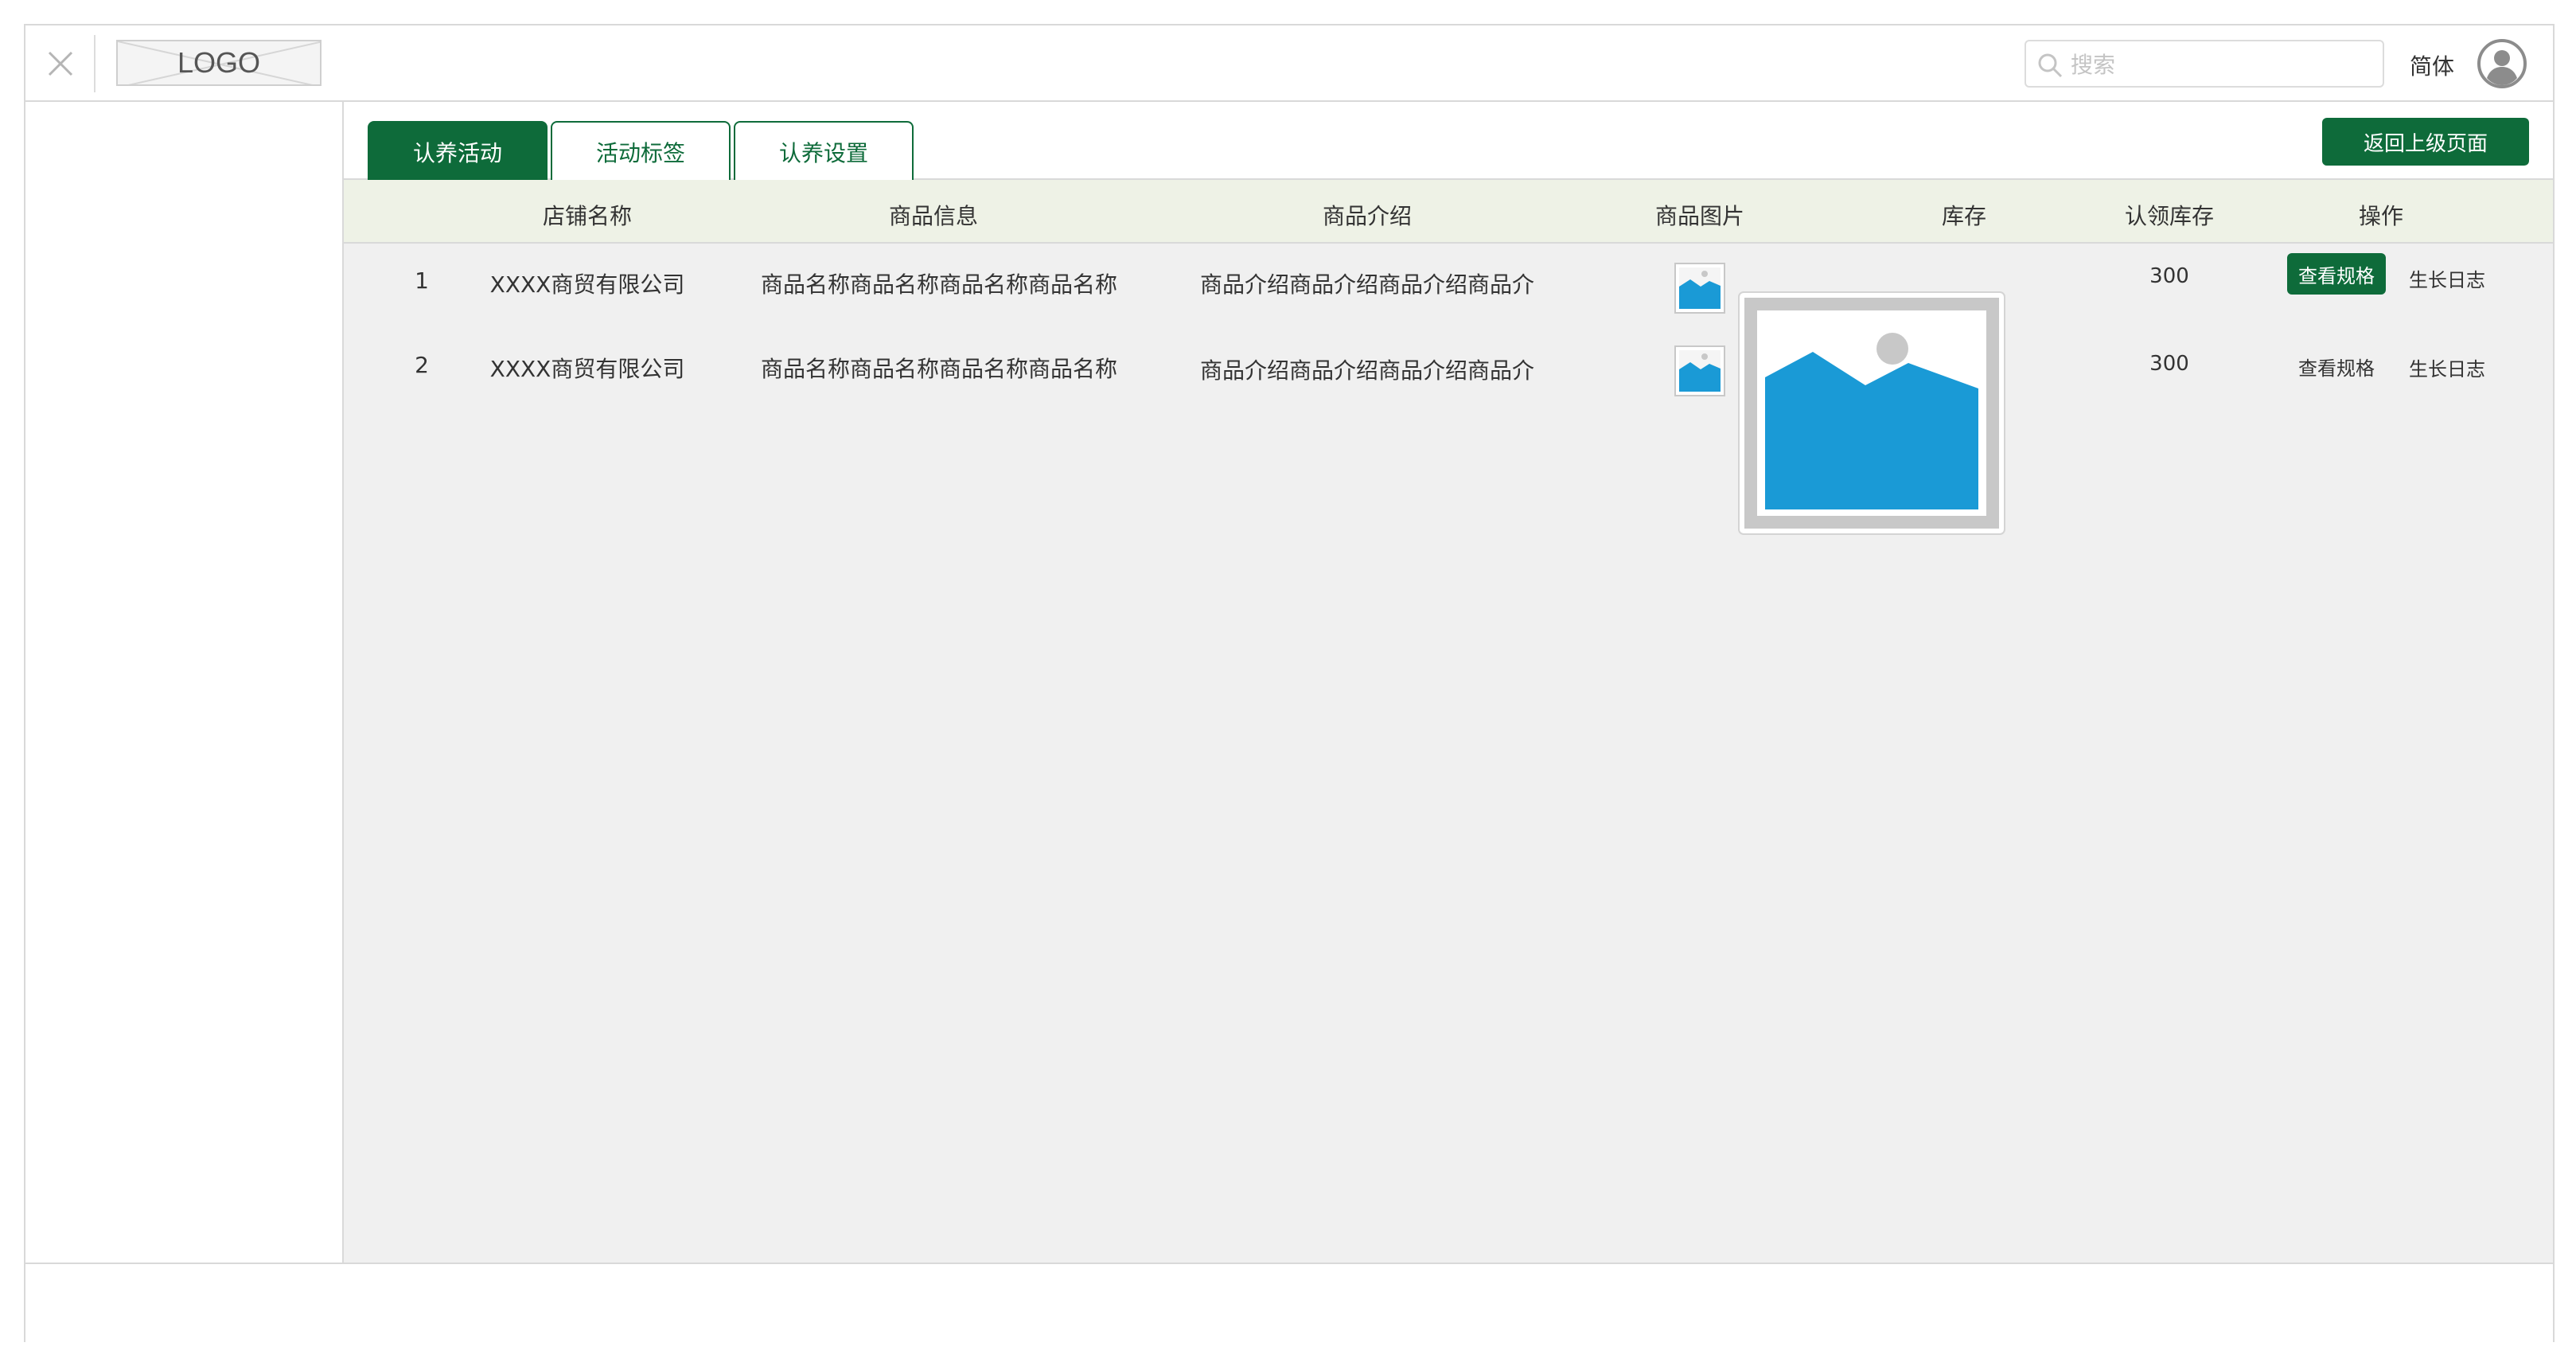 The width and height of the screenshot is (2576, 1366). I want to click on search-input, so click(2222, 65).